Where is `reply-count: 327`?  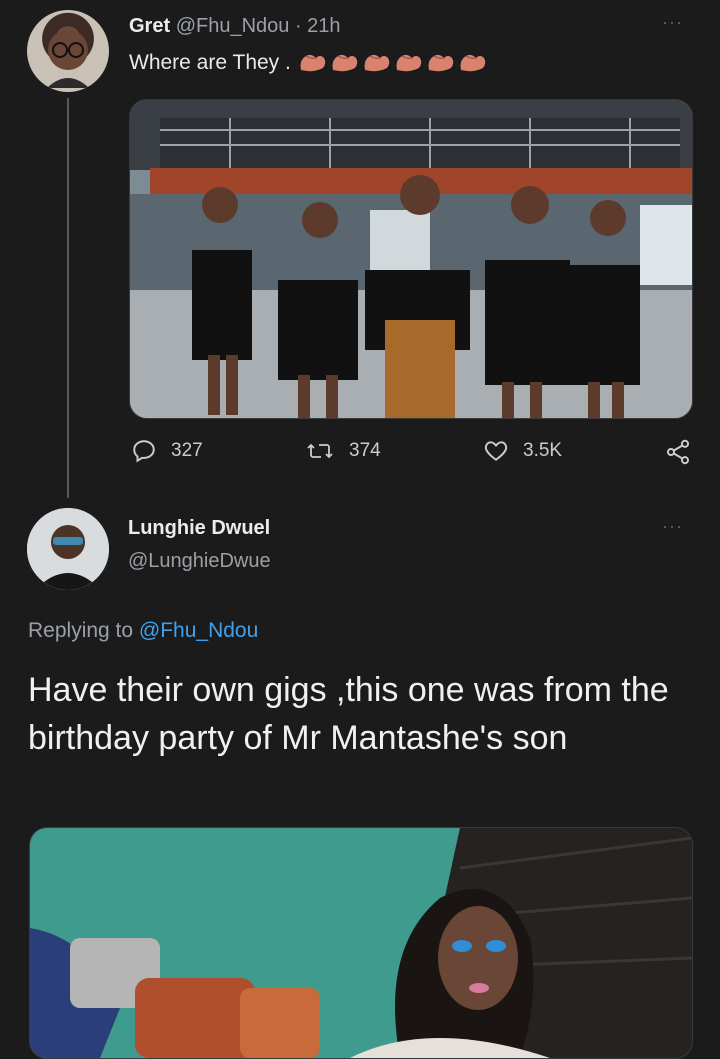
reply-count: 327 is located at coordinates (187, 450).